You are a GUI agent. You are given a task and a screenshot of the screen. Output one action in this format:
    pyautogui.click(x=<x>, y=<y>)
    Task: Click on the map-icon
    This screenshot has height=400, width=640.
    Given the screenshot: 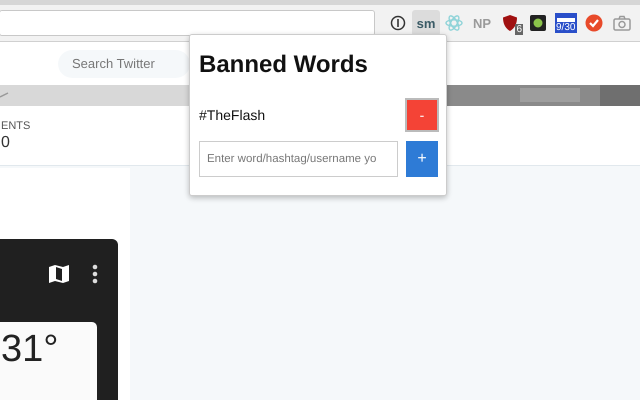 What is the action you would take?
    pyautogui.click(x=59, y=274)
    